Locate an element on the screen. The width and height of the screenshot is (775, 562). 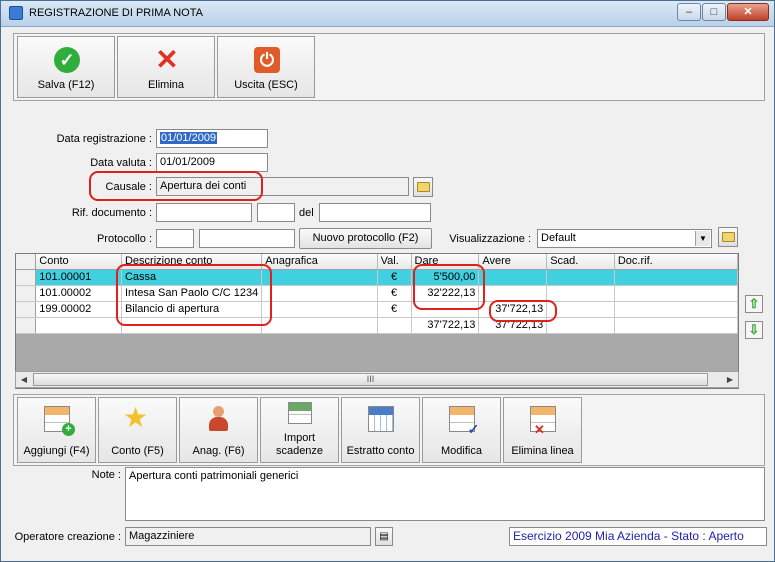
col-descrizione: Descrizione conto is located at coordinates (192, 262).